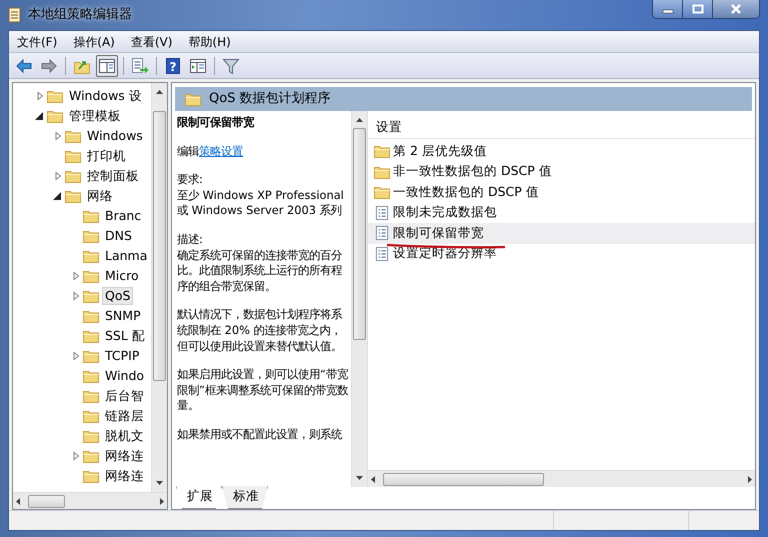 This screenshot has width=768, height=537. Describe the element at coordinates (561, 192) in the screenshot. I see `setting-row: 一致性数据包的 DSCP 值` at that location.